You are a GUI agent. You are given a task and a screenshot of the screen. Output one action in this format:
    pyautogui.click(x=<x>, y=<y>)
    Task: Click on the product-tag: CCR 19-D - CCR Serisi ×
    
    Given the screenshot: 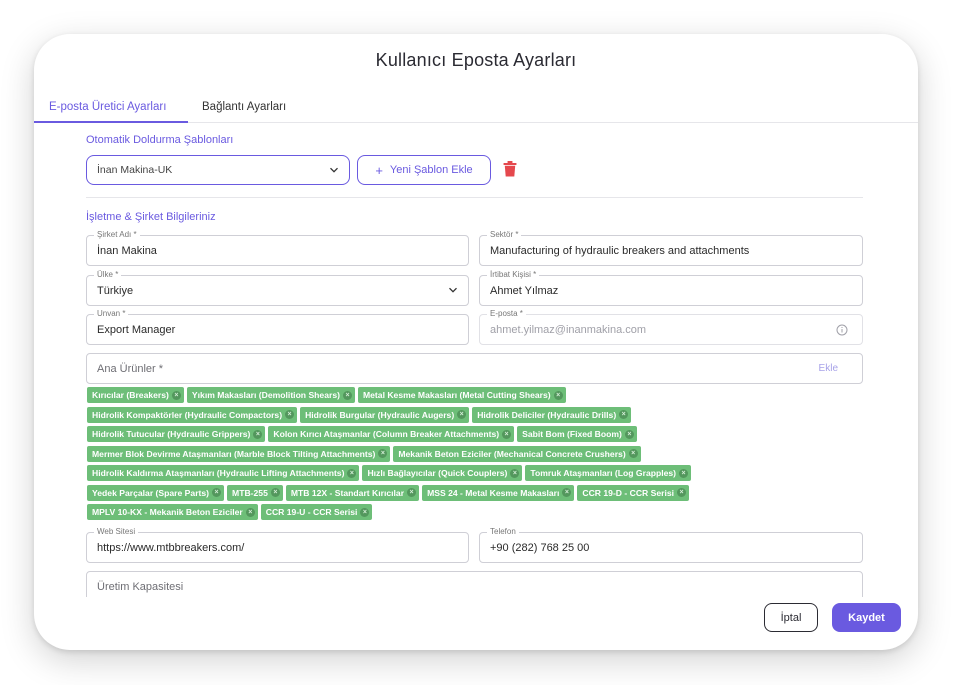 What is the action you would take?
    pyautogui.click(x=633, y=492)
    